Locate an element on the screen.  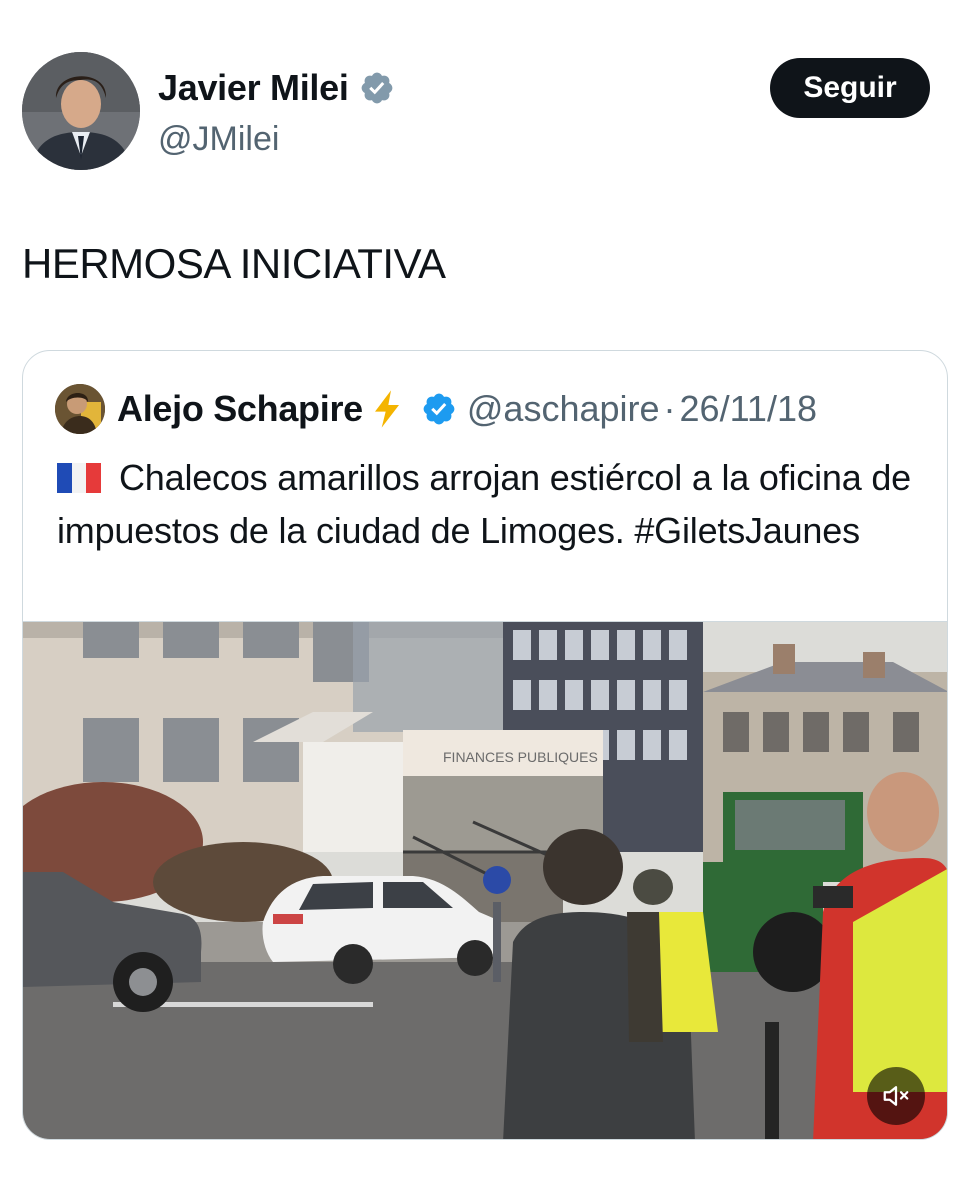
lightning-bolt-icon is located at coordinates (386, 409).